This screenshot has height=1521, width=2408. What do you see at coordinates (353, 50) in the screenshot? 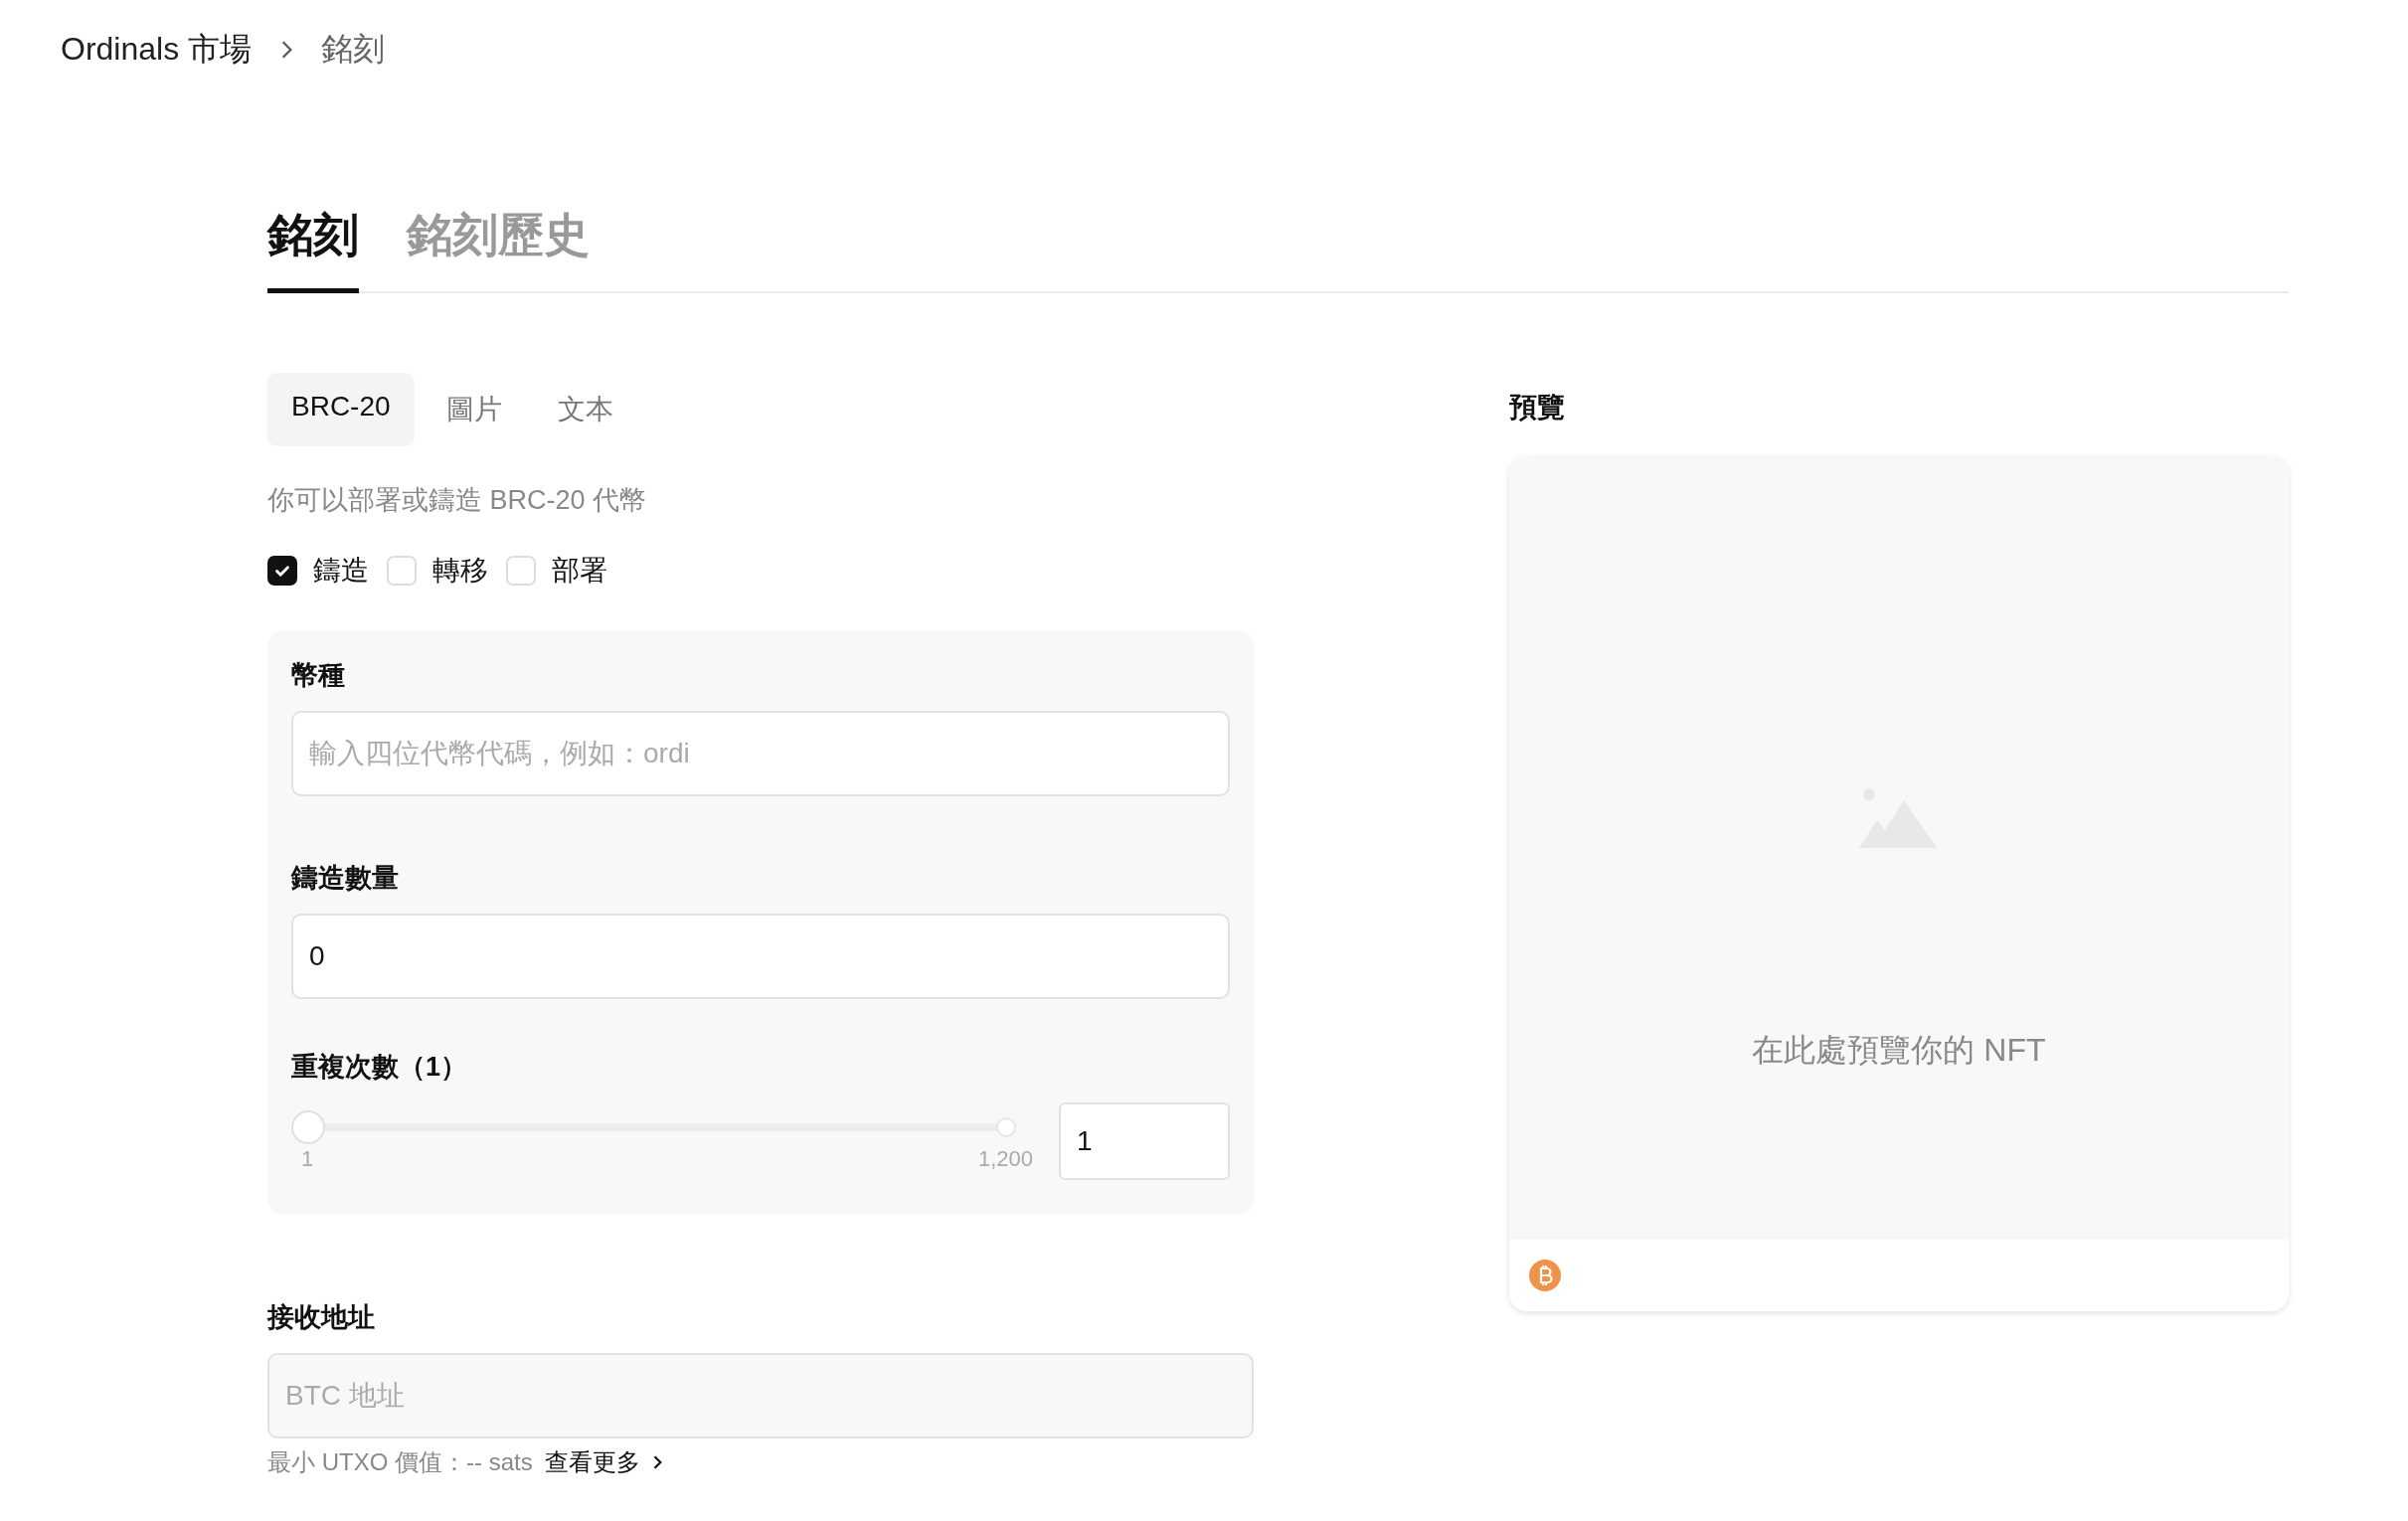
I see `breadcrumb-link: 銘刻` at bounding box center [353, 50].